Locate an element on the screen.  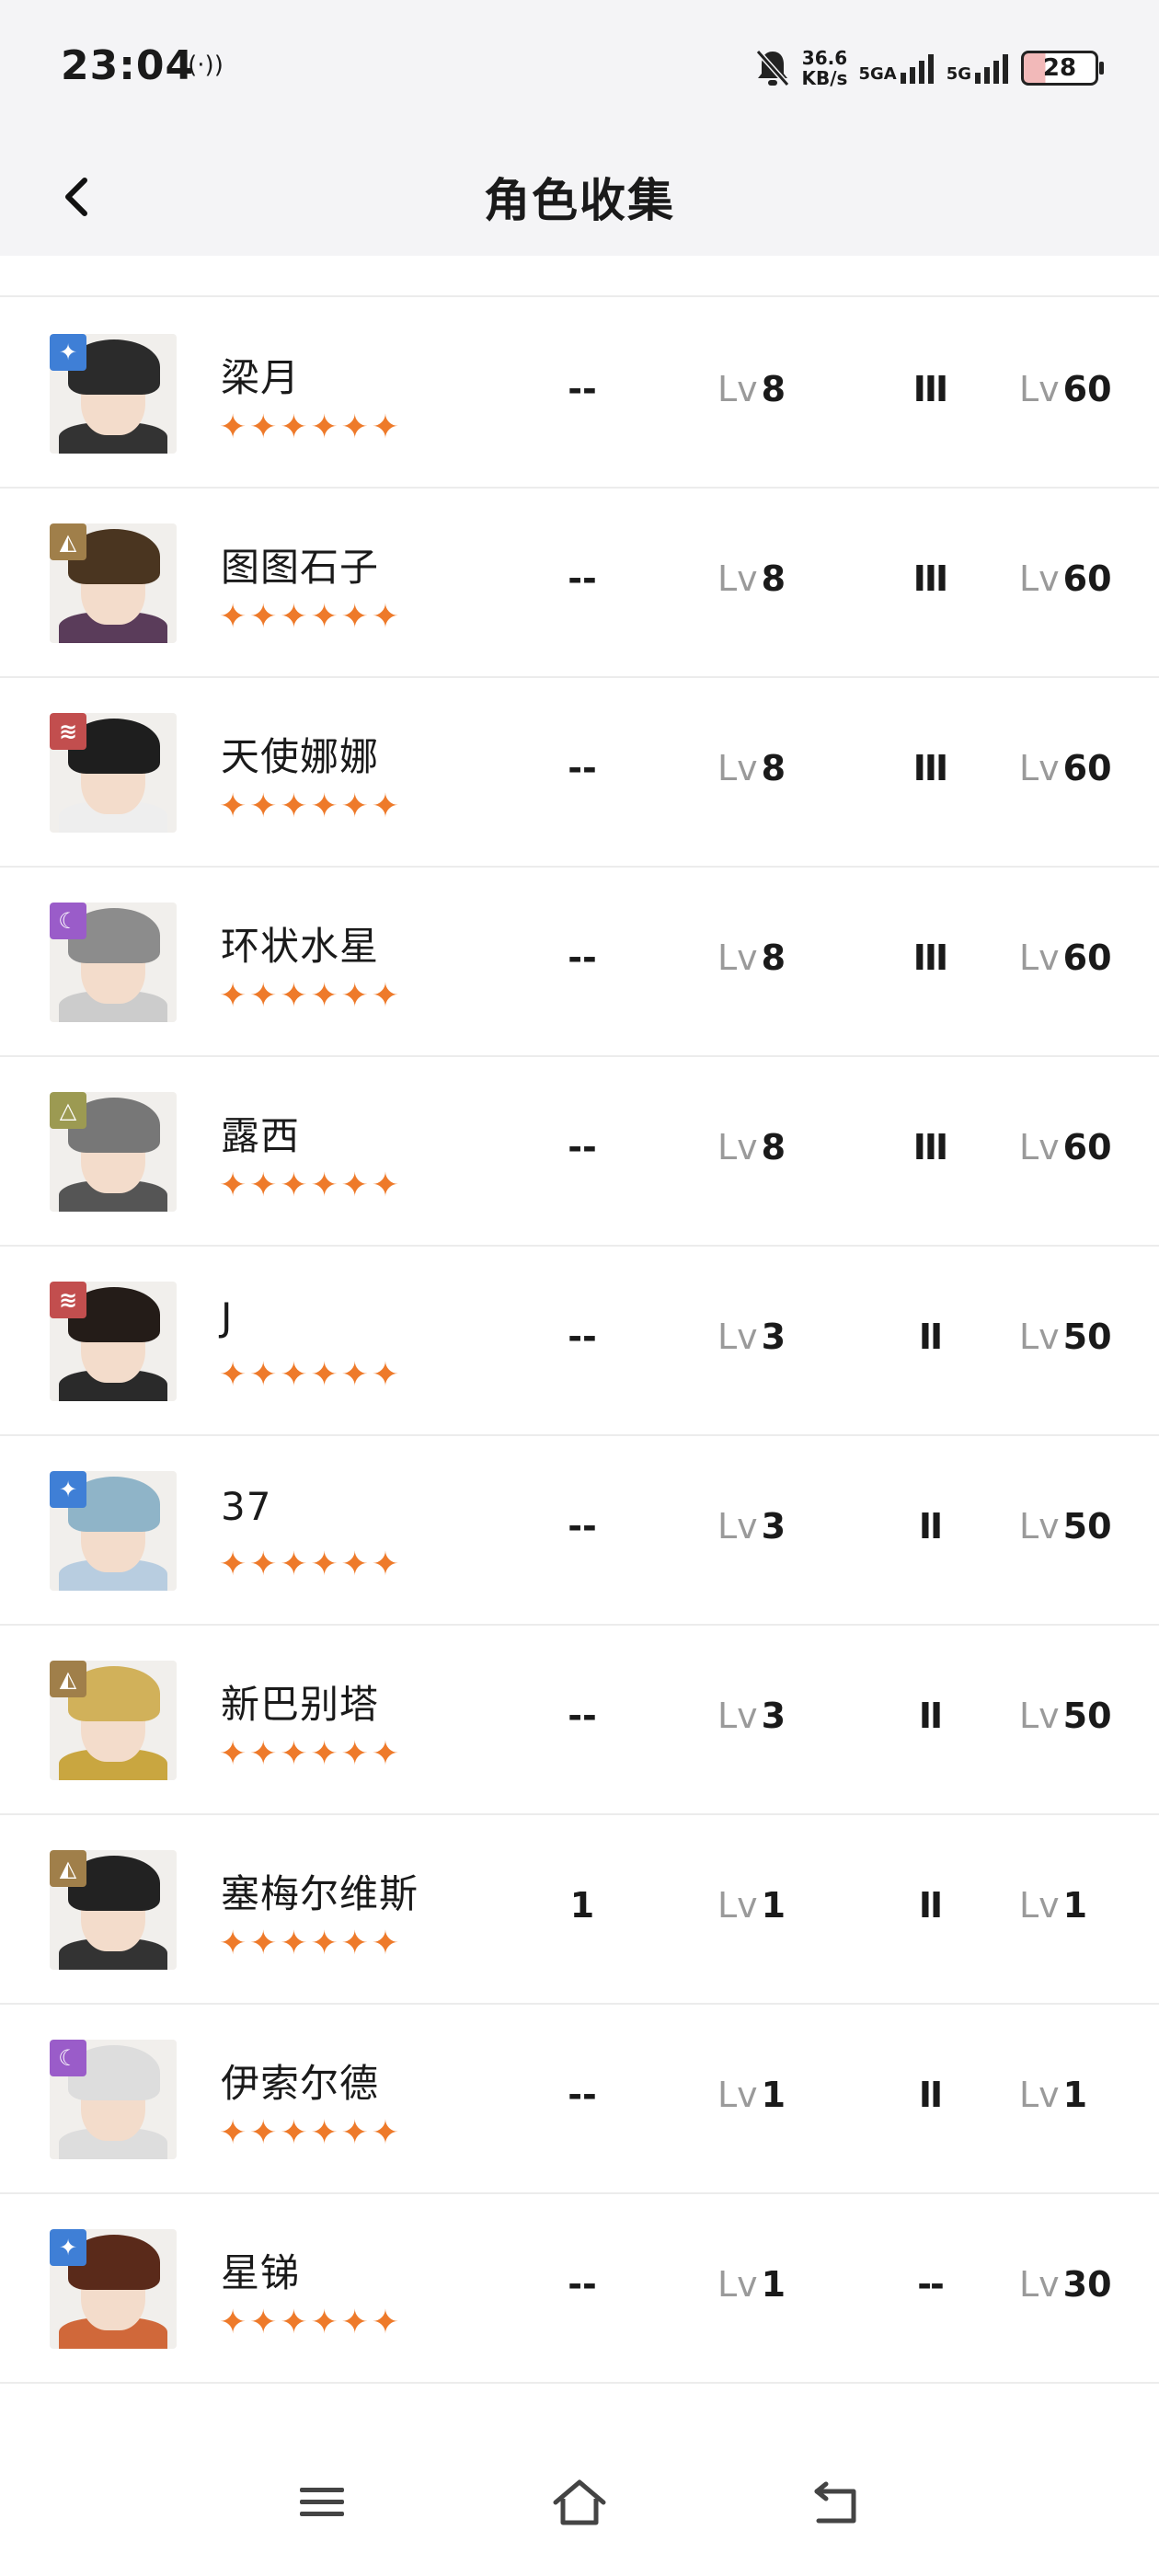
back-nav-button is located at coordinates (837, 2502).